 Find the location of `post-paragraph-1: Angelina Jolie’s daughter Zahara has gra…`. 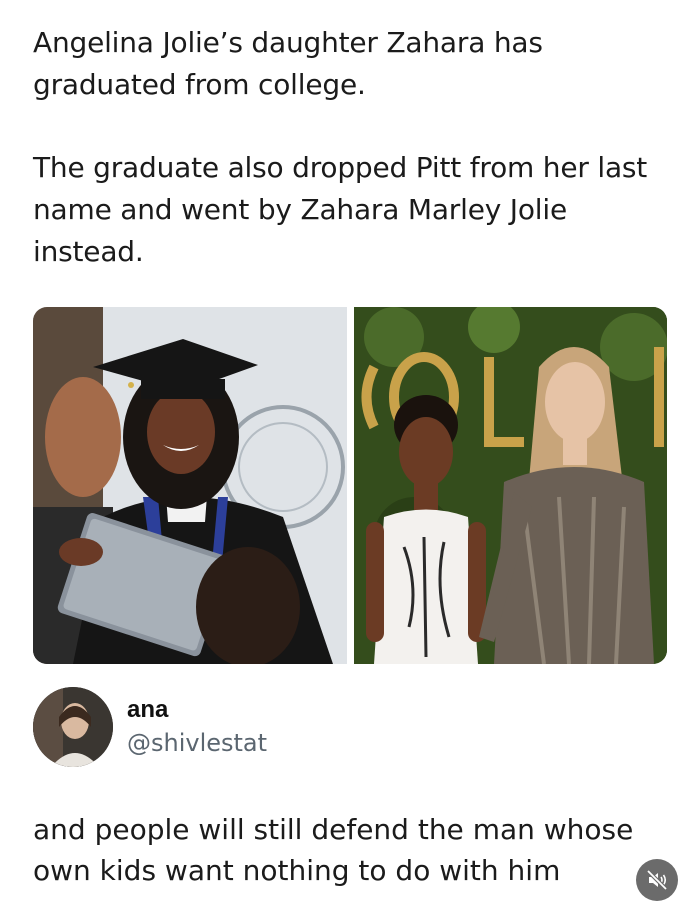

post-paragraph-1: Angelina Jolie’s daughter Zahara has gra… is located at coordinates (288, 63).